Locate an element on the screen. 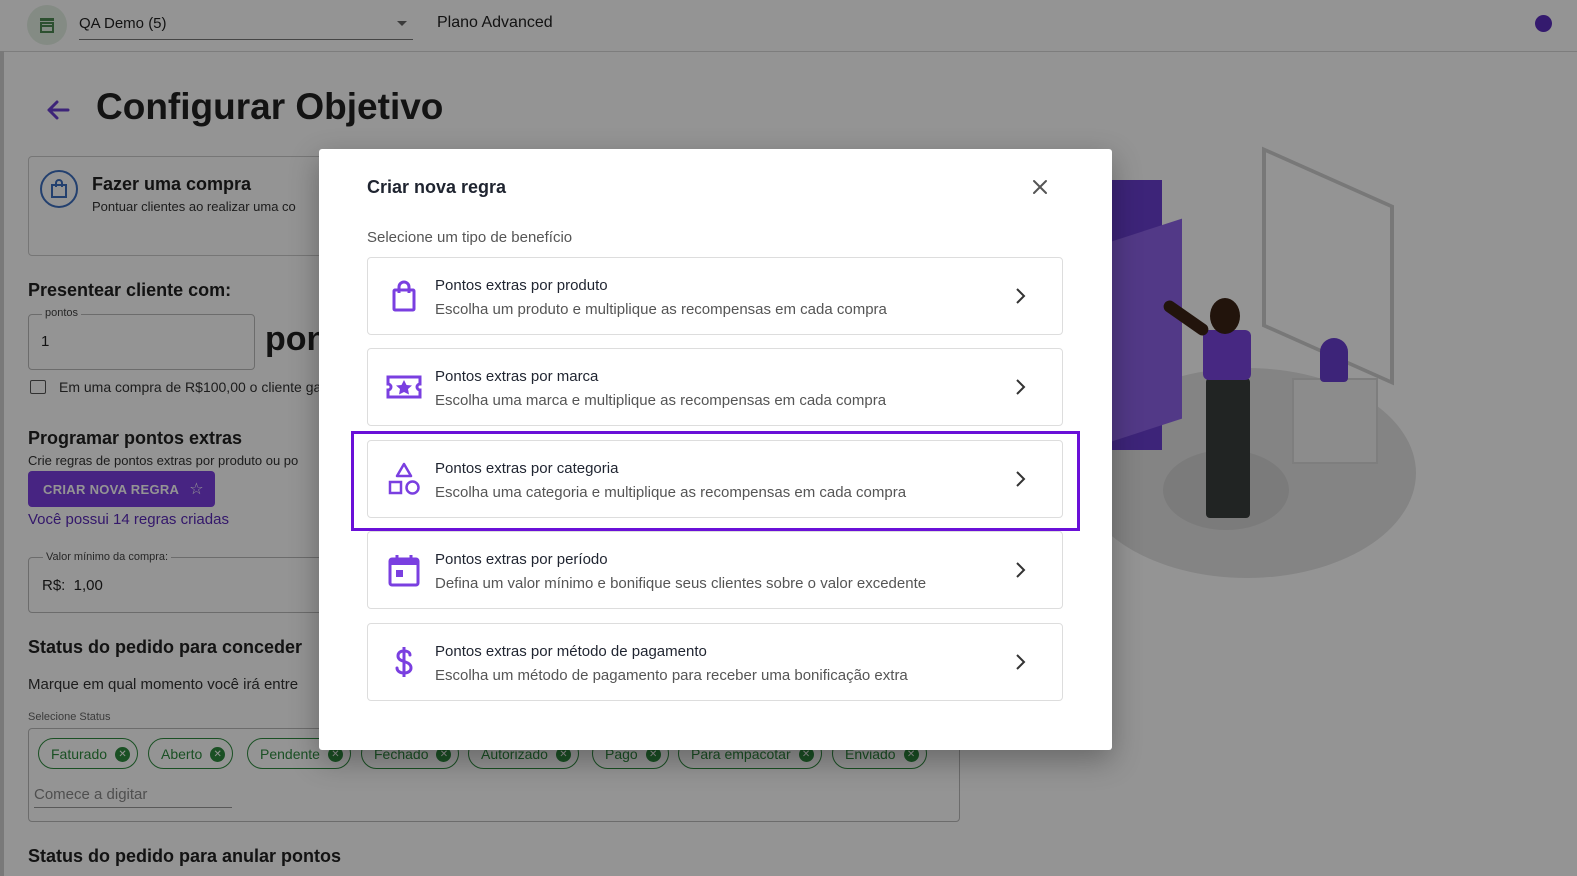 The image size is (1577, 876). shopping-bag-icon is located at coordinates (404, 296).